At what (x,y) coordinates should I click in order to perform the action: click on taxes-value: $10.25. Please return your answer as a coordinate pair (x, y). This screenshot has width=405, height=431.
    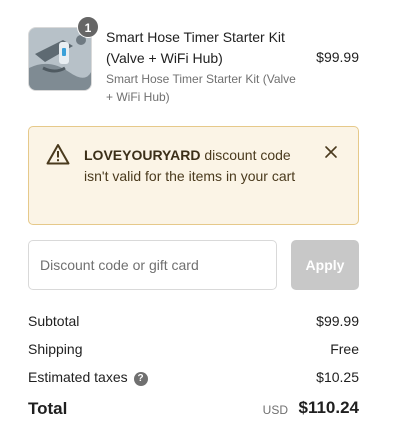
    Looking at the image, I should click on (337, 377).